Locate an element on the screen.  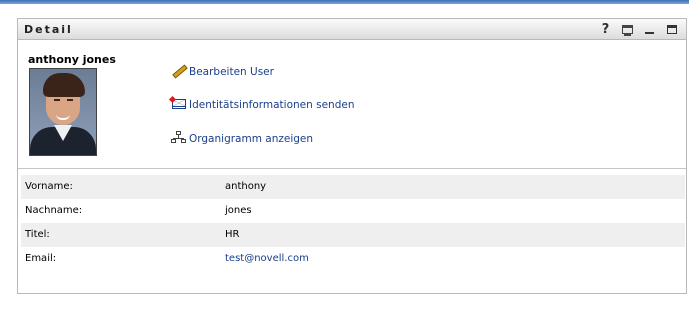
edit-user-link: Bearbeiten User is located at coordinates (222, 71).